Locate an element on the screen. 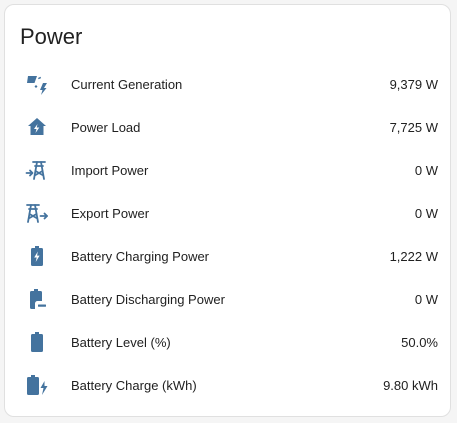 The height and width of the screenshot is (423, 457). entity-row-battery-charge: Battery Charge (kWh) 9.80 kWh is located at coordinates (227, 385).